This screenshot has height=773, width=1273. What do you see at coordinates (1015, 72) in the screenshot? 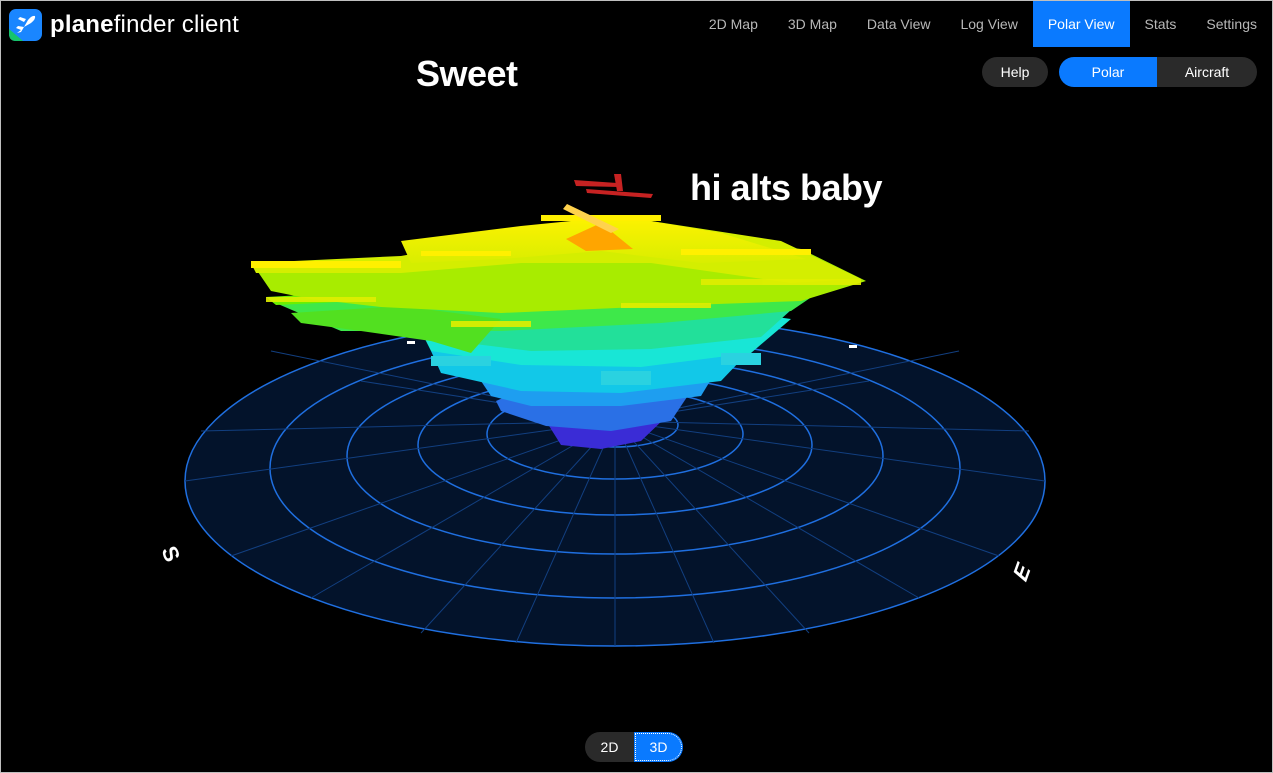
I see `help-button: Help` at bounding box center [1015, 72].